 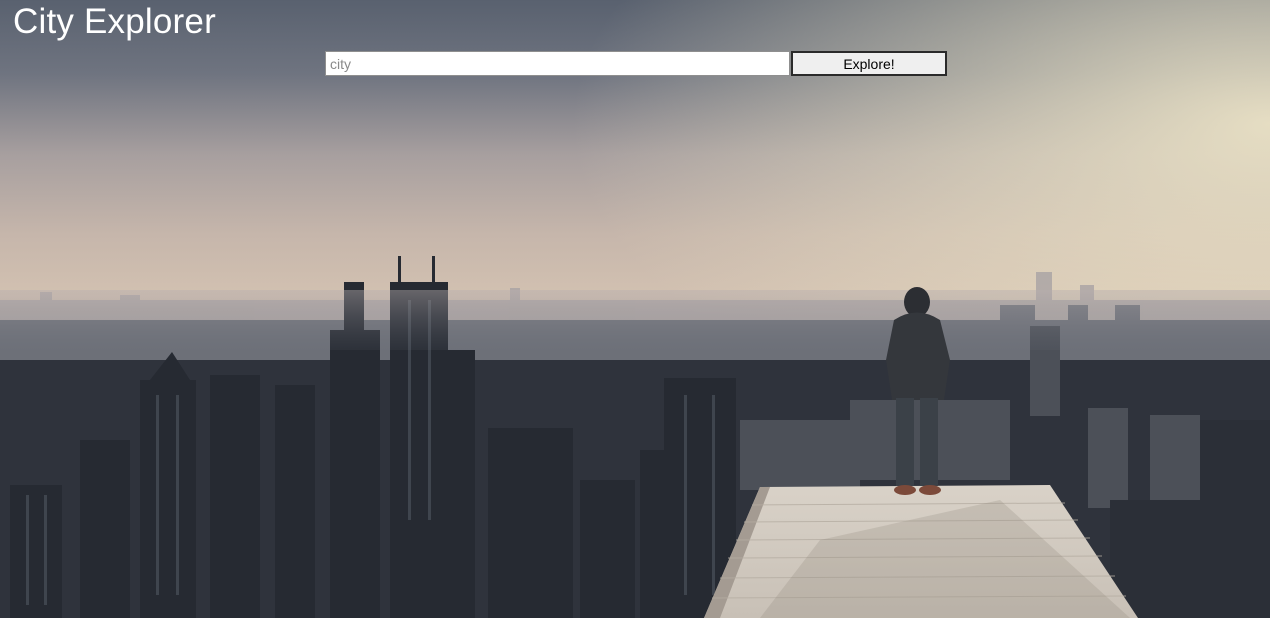 What do you see at coordinates (557, 63) in the screenshot?
I see `city-search-input` at bounding box center [557, 63].